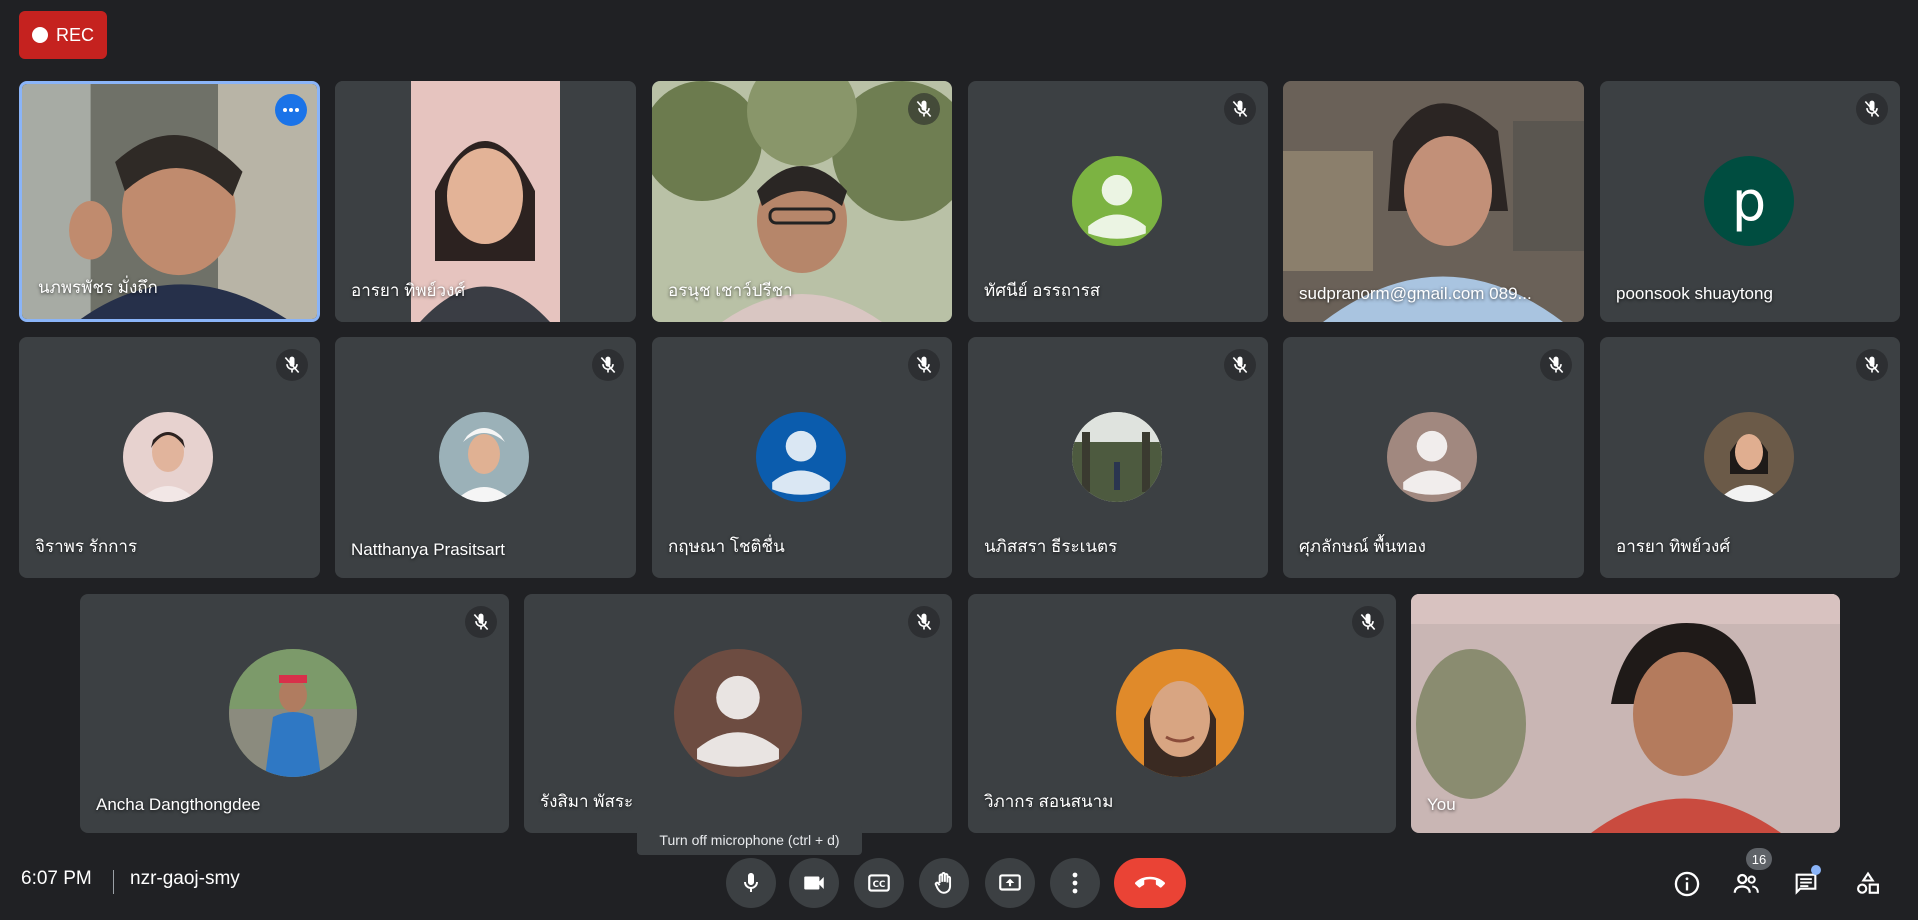  I want to click on participant-name: นภพรพัชร มั่งถึก, so click(98, 287).